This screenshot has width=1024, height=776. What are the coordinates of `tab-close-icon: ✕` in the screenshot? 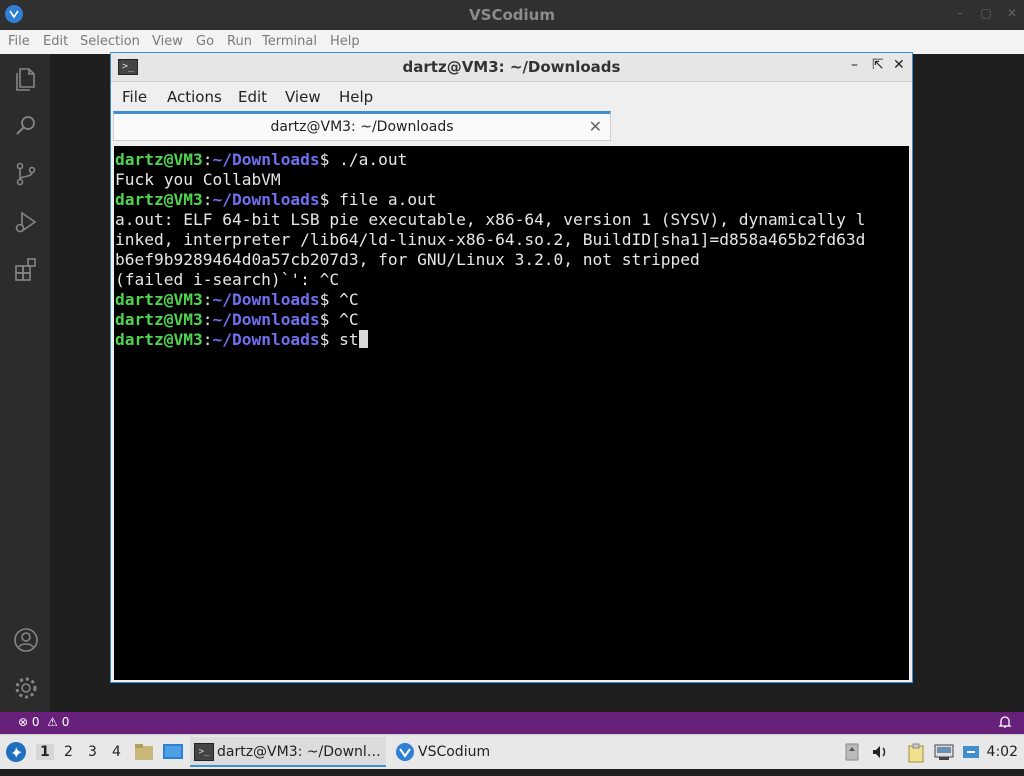 It's located at (595, 126).